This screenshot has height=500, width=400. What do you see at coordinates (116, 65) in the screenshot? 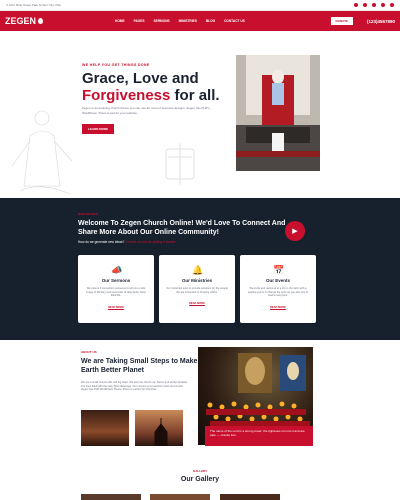
I see `hero-kicker: WE HELP YOU GET THINGS DONE` at bounding box center [116, 65].